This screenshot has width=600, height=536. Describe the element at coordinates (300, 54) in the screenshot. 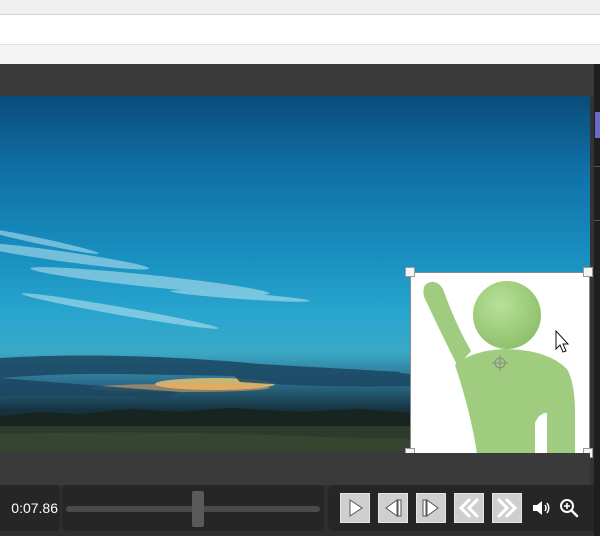

I see `page-gap` at that location.